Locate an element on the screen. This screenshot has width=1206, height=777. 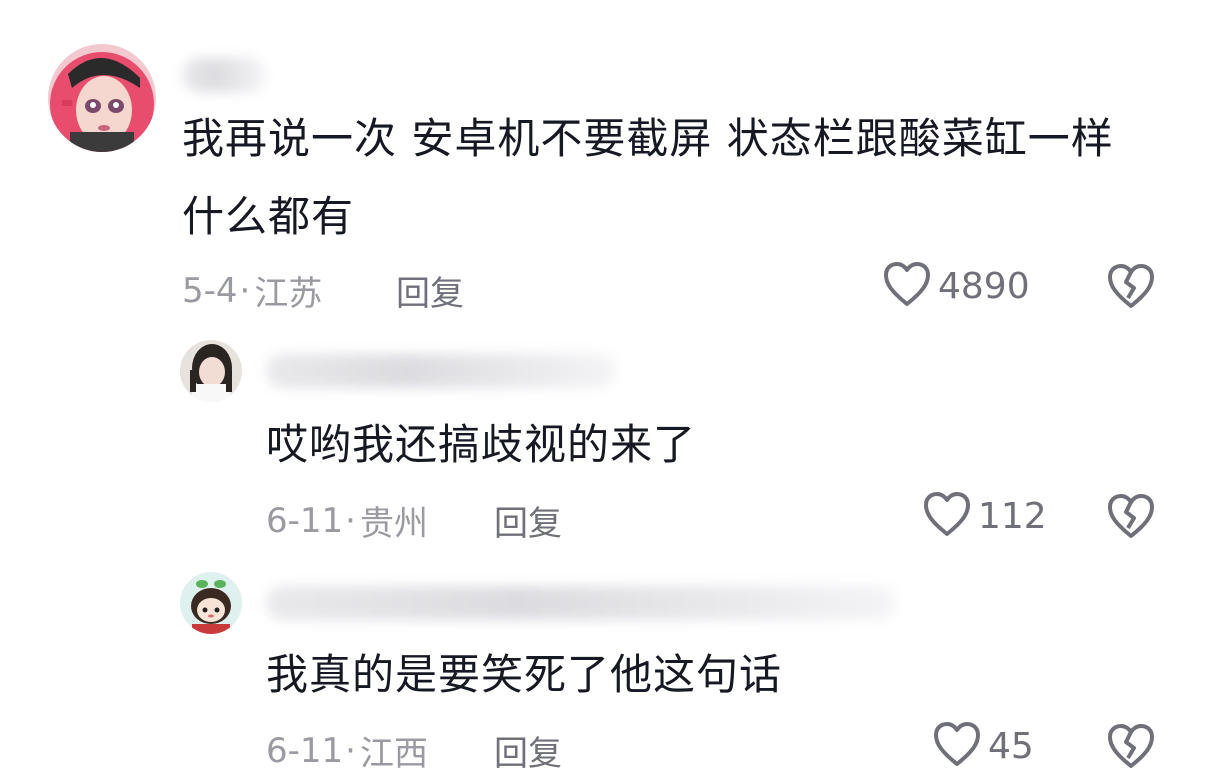
comment-meta: 5-4 · 江苏 is located at coordinates (252, 290).